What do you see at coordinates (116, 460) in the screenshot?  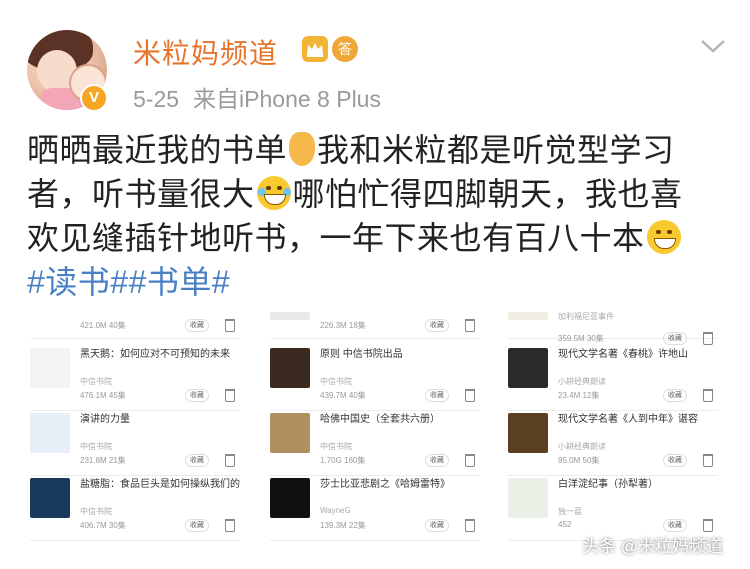 I see `book-episodes: 21集` at bounding box center [116, 460].